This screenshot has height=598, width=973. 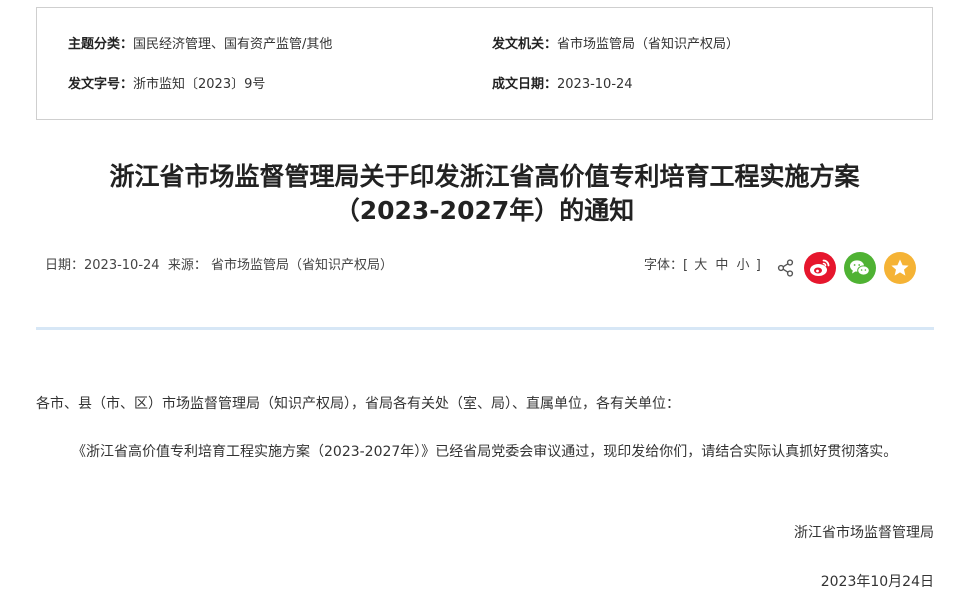 What do you see at coordinates (233, 44) in the screenshot?
I see `meta-topic-value: 国民经济管理、国有资产监管/其他` at bounding box center [233, 44].